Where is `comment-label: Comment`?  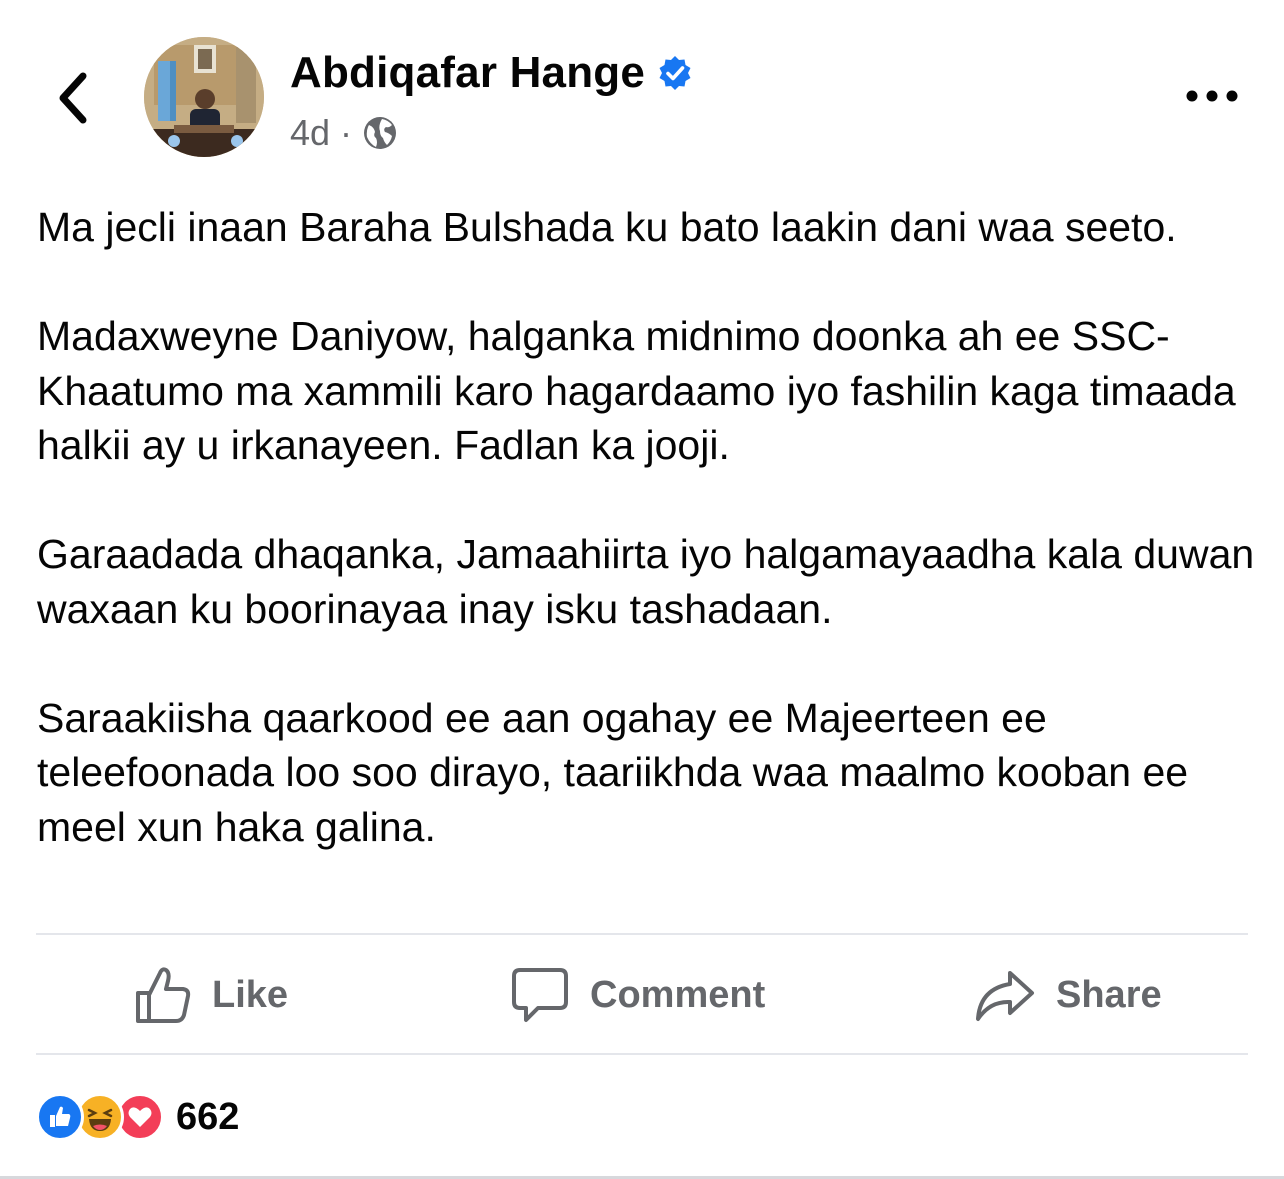
comment-label: Comment is located at coordinates (678, 994).